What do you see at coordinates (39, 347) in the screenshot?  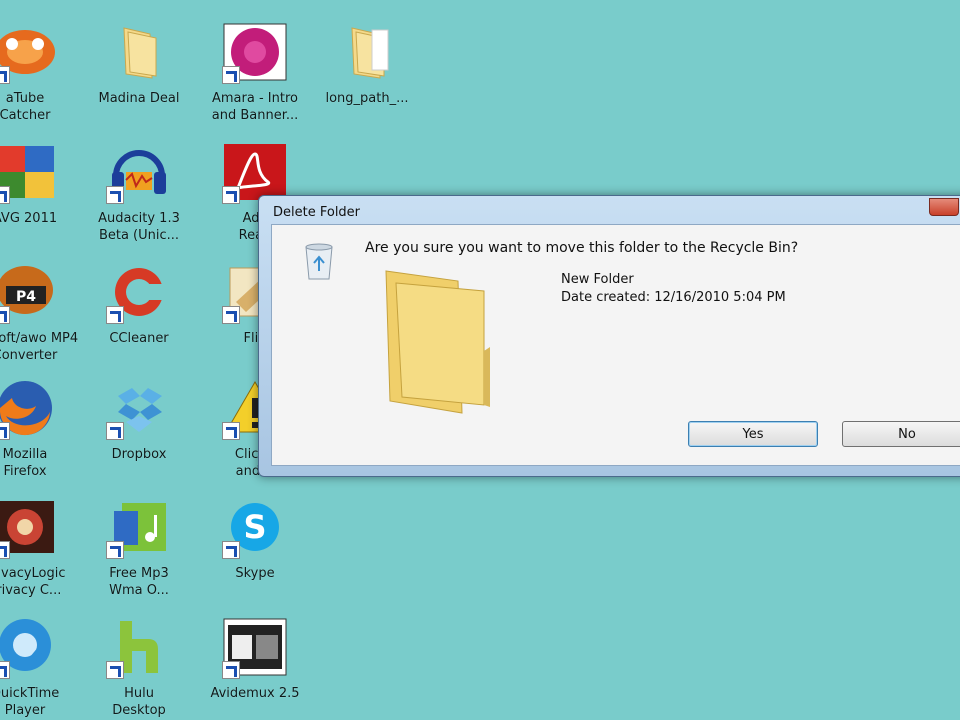 I see `desktop-icon-label: Xilisoft/awo MP4Converter` at bounding box center [39, 347].